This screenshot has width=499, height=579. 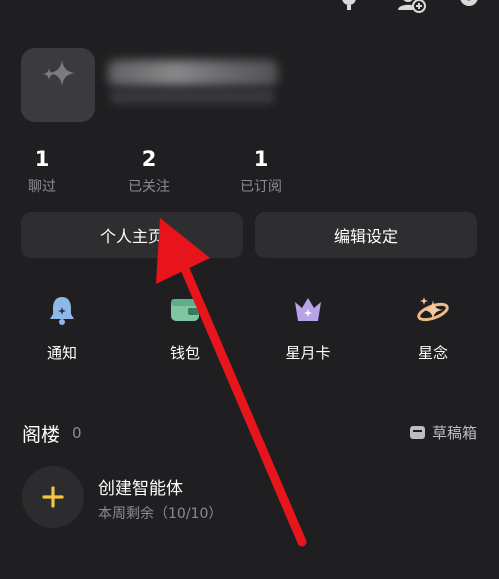 I want to click on add-friend-icon, so click(x=411, y=7).